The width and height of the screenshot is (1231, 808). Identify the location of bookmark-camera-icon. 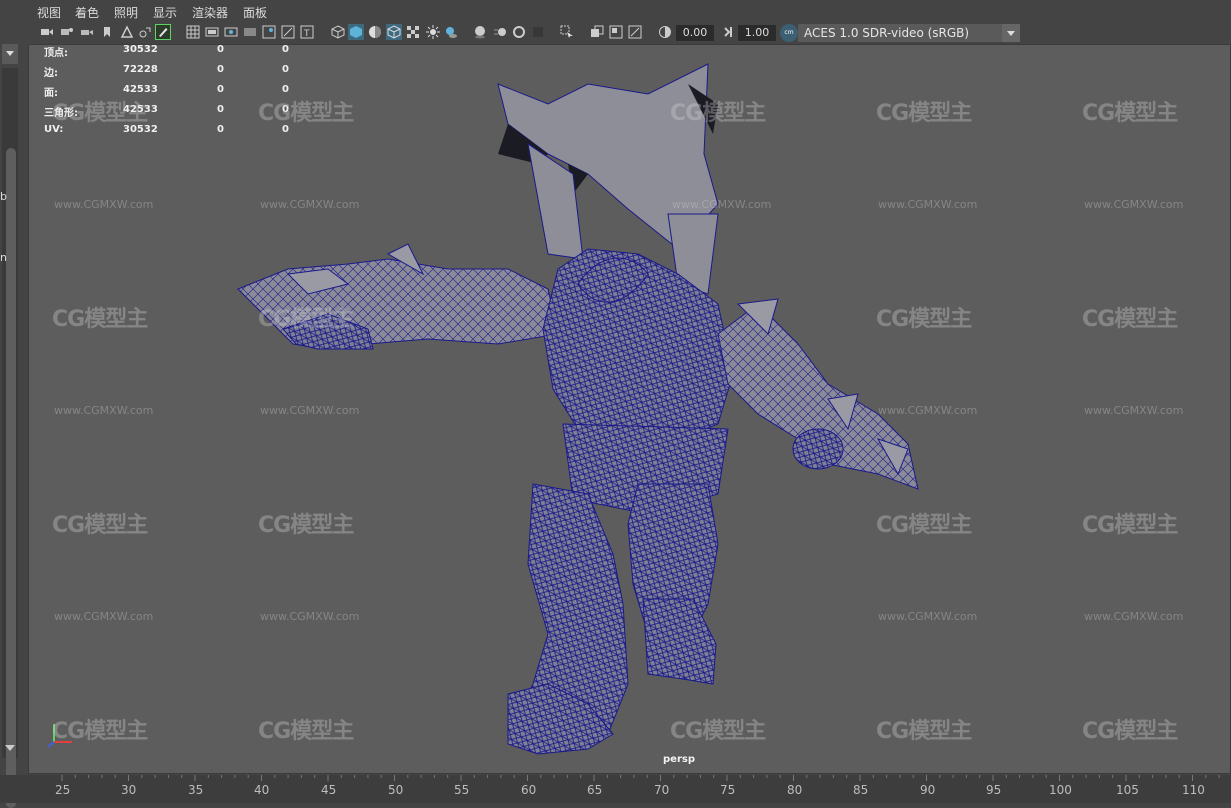
(87, 32).